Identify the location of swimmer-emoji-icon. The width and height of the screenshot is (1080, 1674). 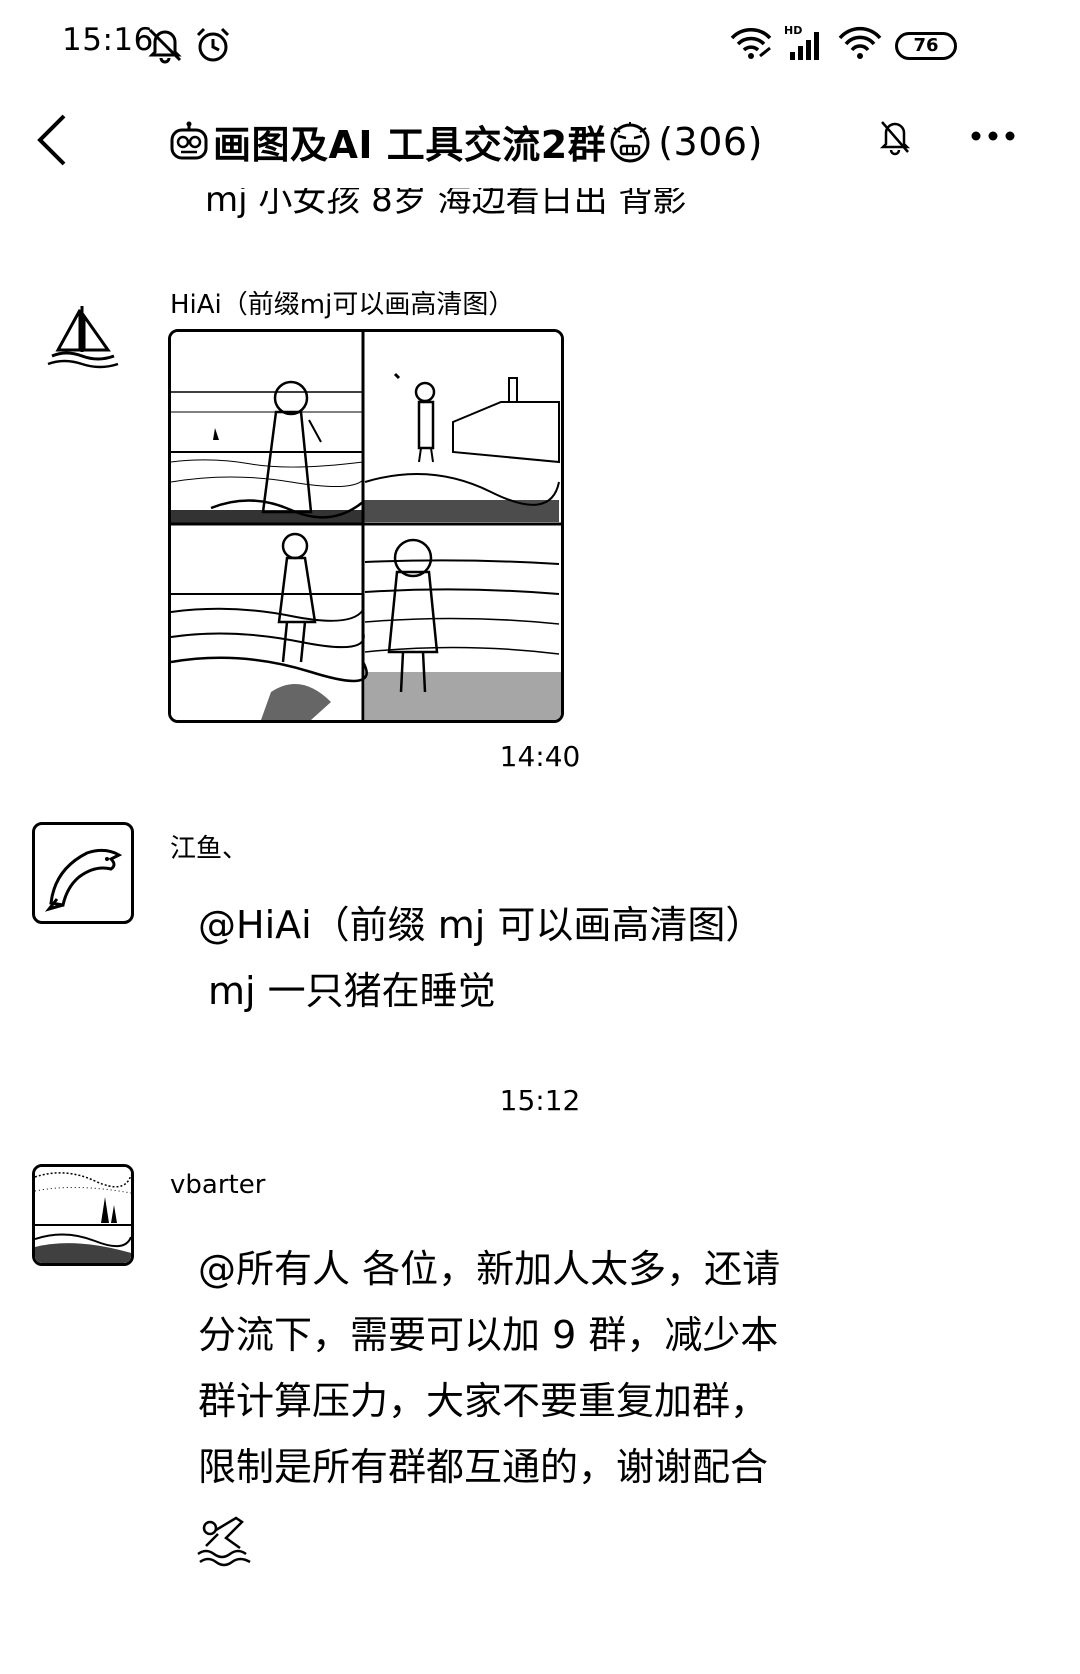
(224, 1541).